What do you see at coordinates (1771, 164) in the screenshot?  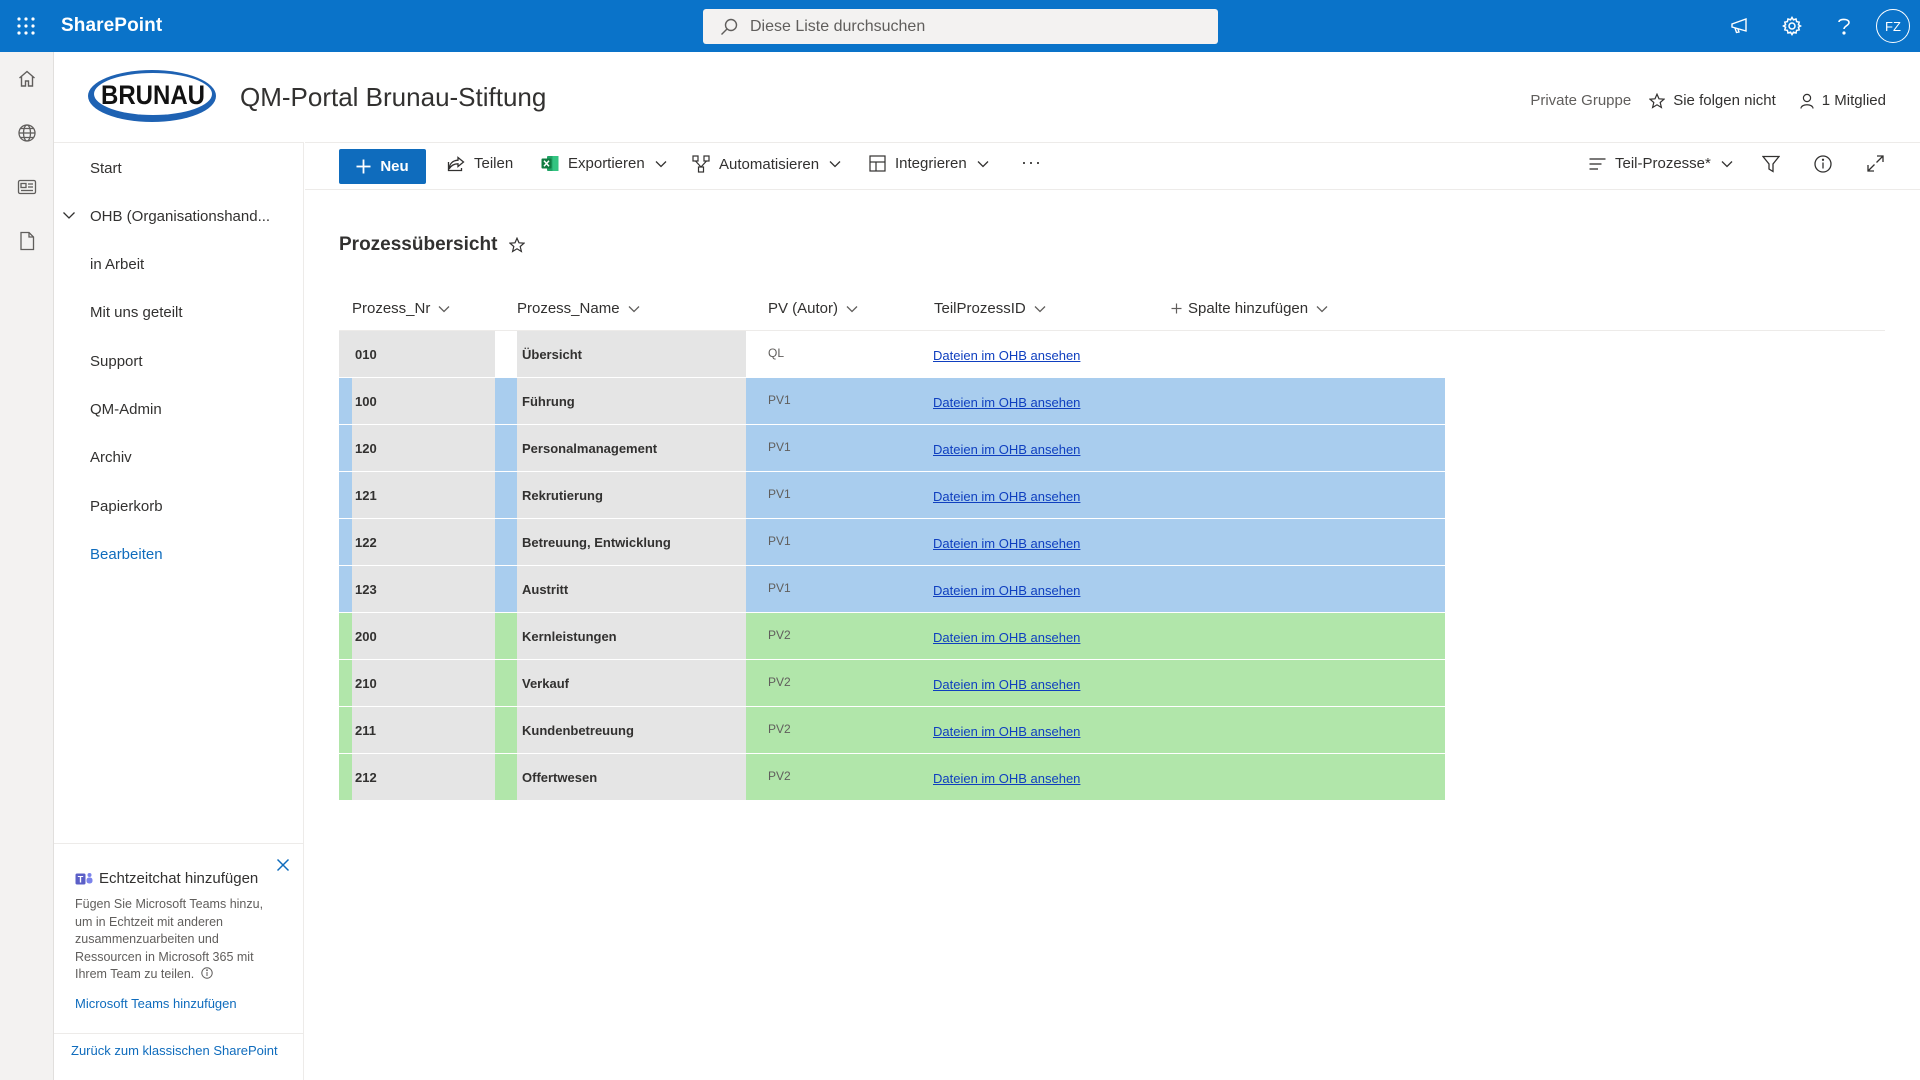 I see `filter-button` at bounding box center [1771, 164].